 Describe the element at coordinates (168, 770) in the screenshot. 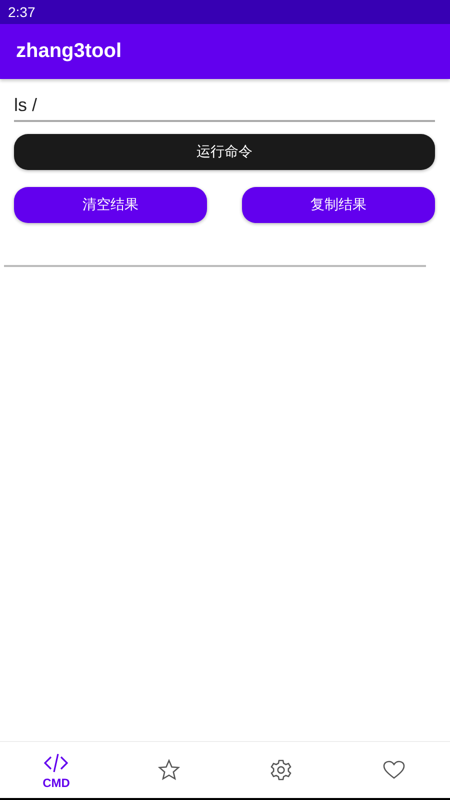

I see `star-icon` at that location.